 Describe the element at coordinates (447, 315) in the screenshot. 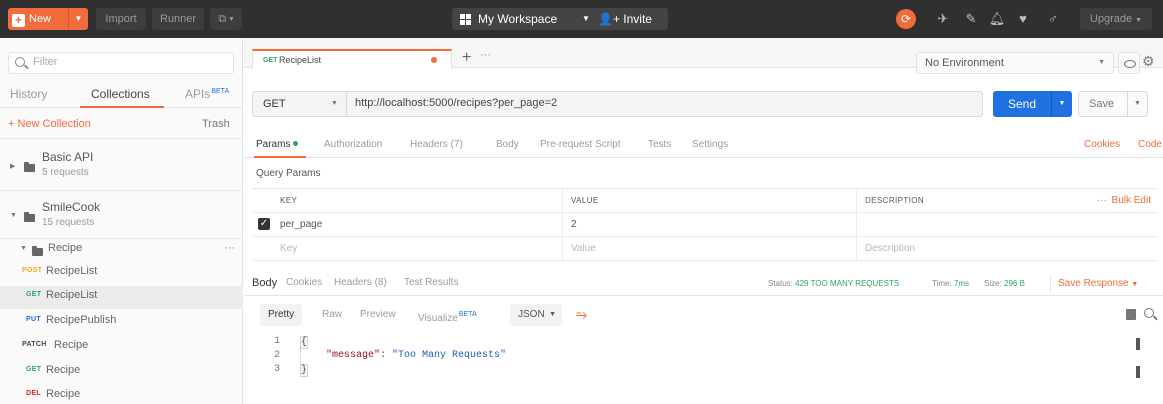

I see `view-visualize: VisualizeBETA` at that location.